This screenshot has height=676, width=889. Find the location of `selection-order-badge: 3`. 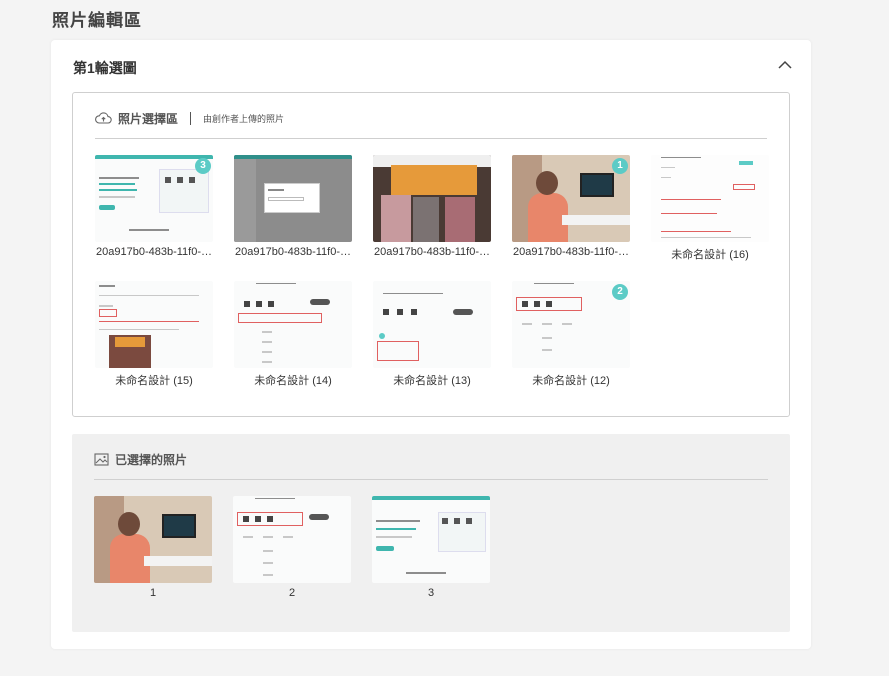

selection-order-badge: 3 is located at coordinates (203, 166).